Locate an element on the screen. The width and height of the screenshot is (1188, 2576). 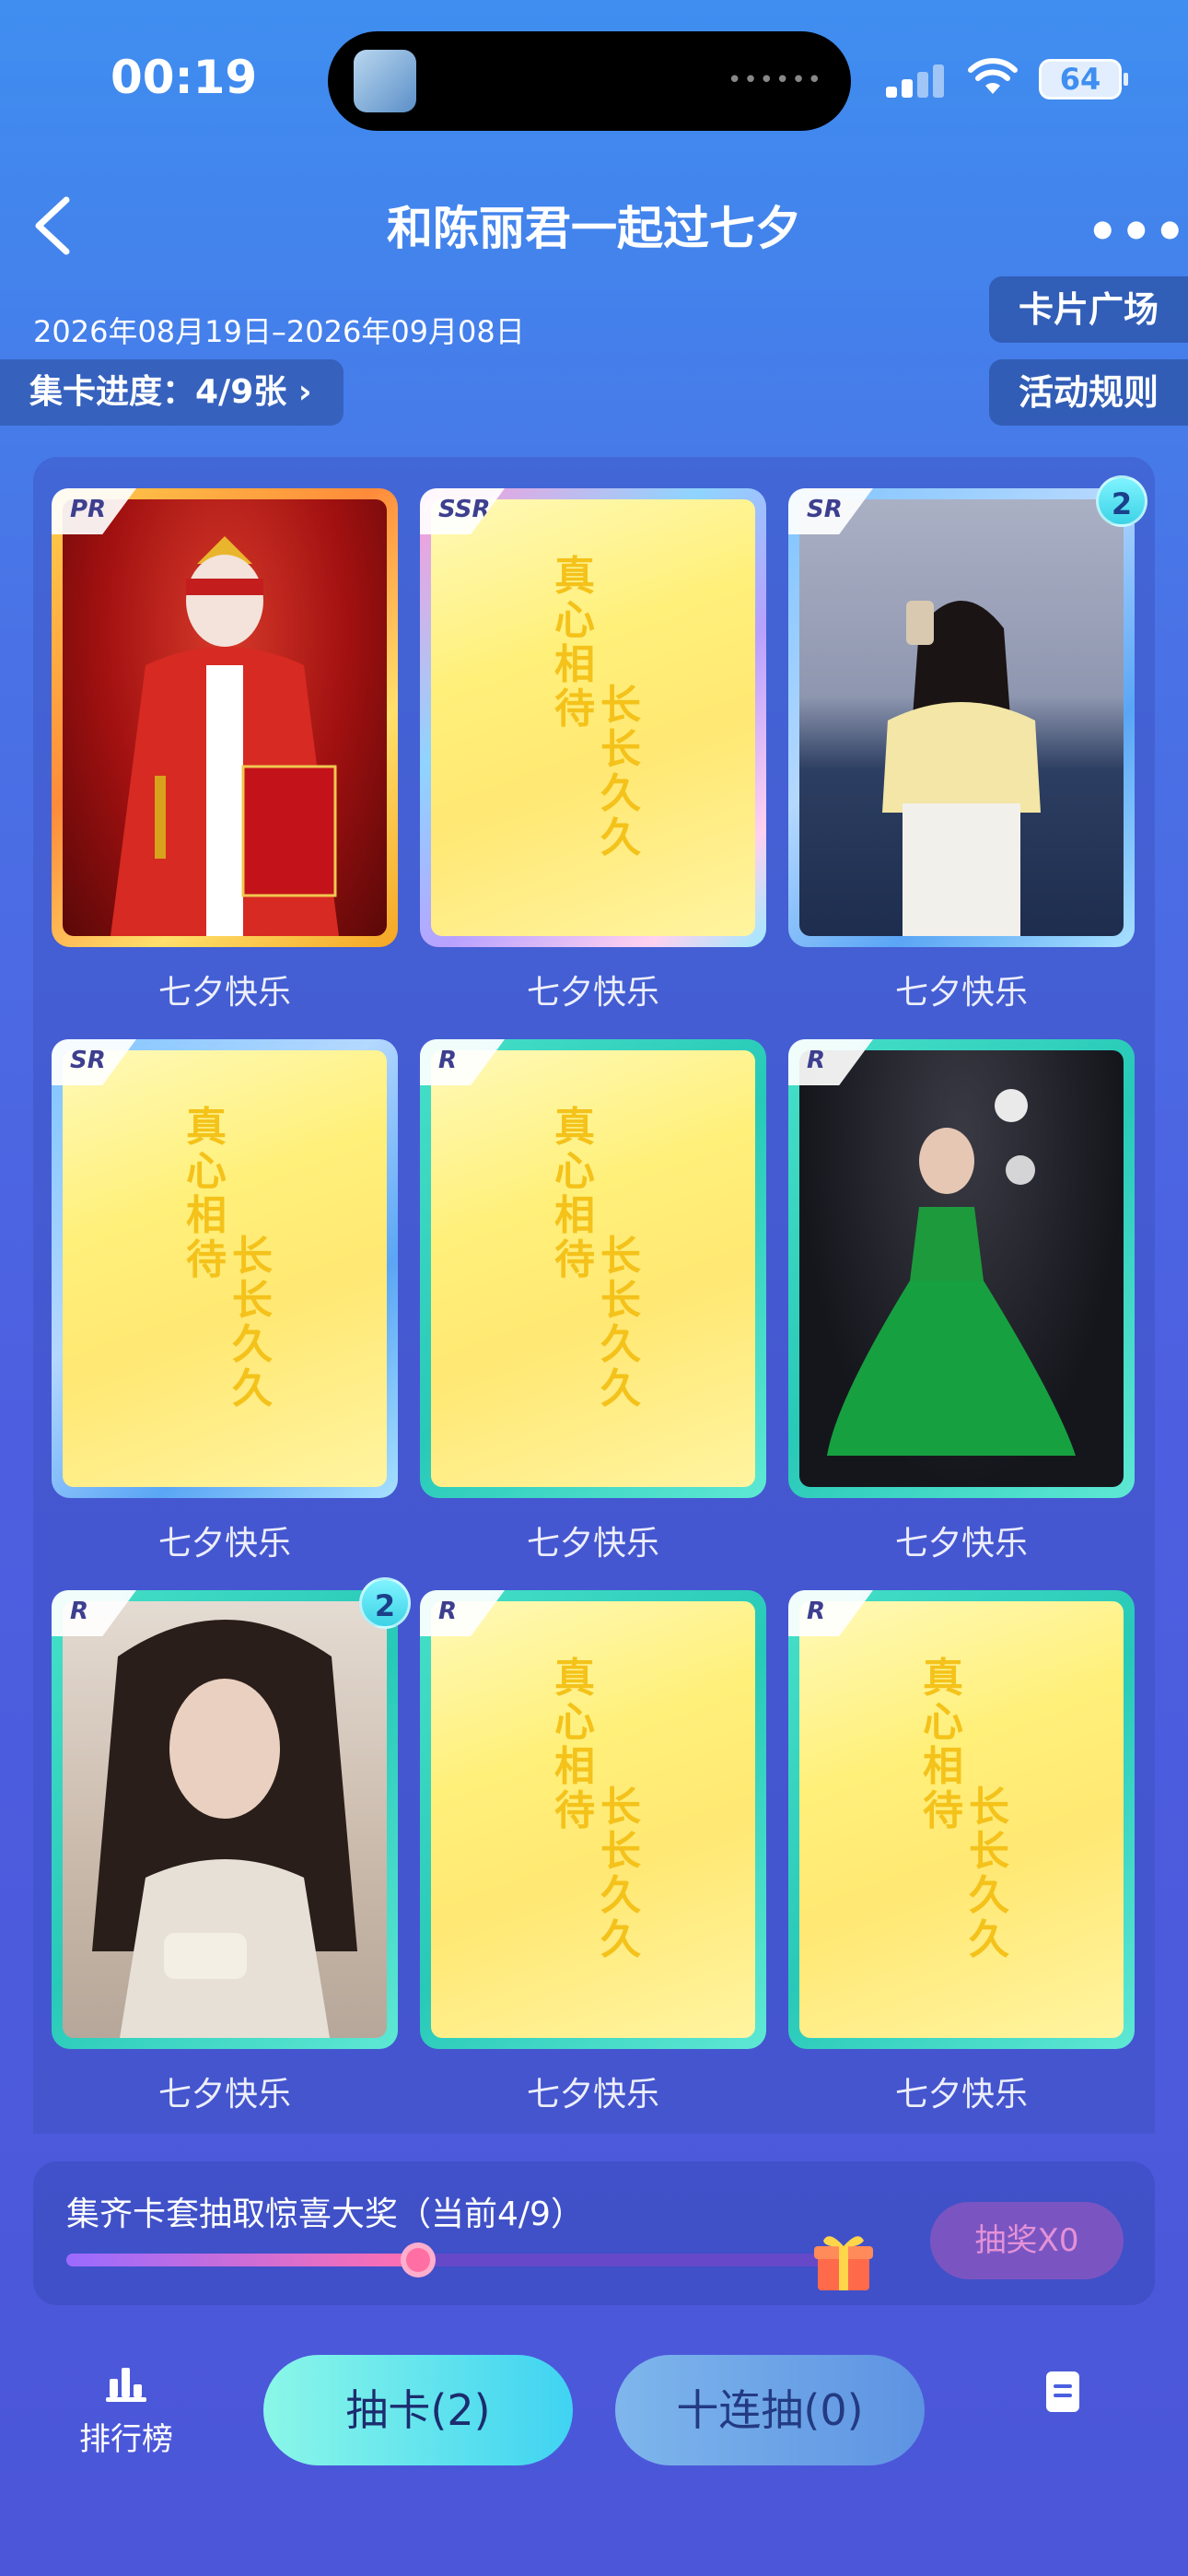
record-list-icon is located at coordinates (1062, 2391).